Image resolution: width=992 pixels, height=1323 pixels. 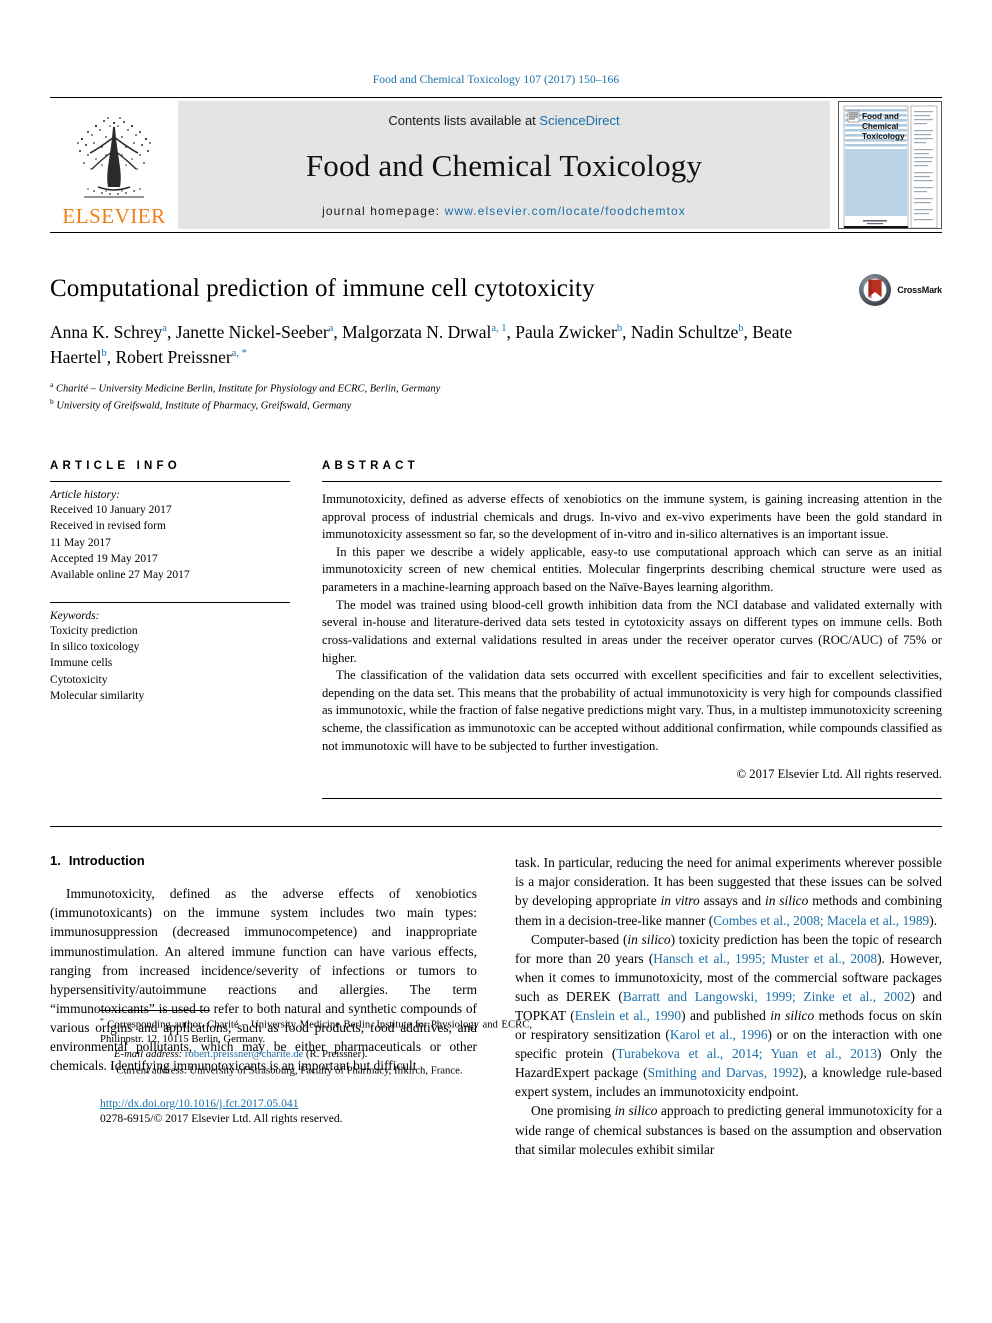 I want to click on author-name: Anna K. Schrey, so click(x=106, y=331).